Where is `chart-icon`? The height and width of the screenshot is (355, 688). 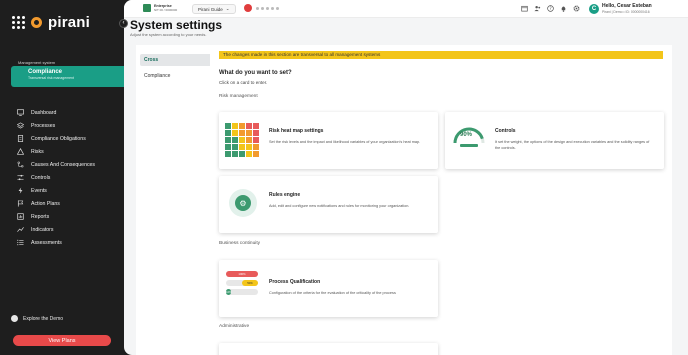
chart-icon is located at coordinates (20, 229).